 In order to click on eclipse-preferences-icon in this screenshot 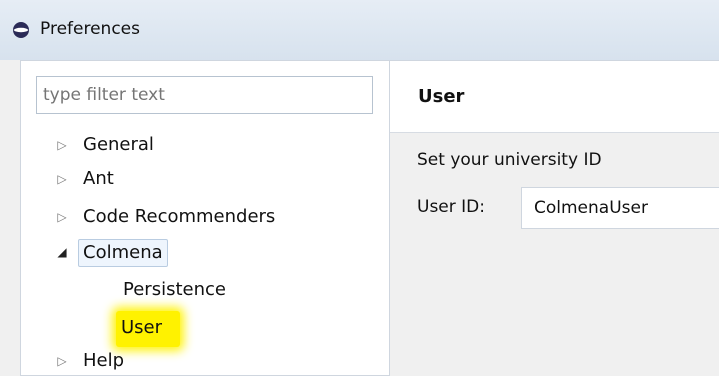, I will do `click(21, 30)`.